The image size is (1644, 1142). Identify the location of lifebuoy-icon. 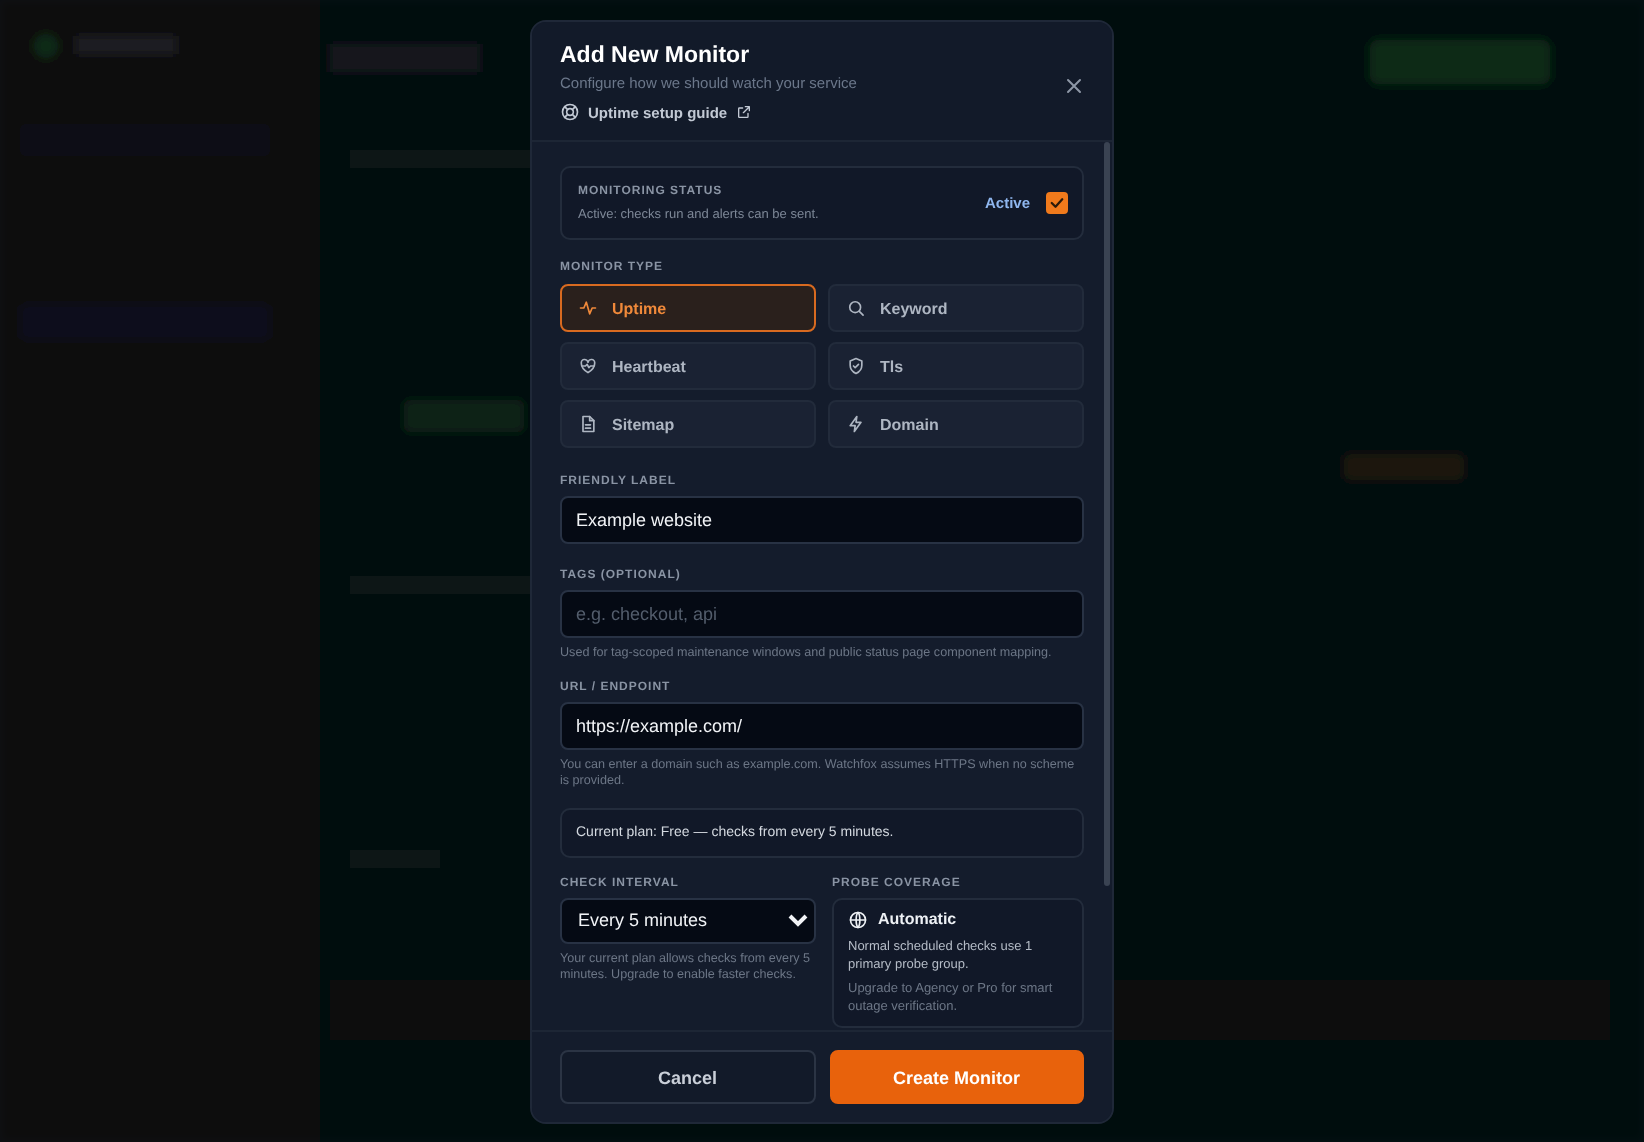
(570, 112).